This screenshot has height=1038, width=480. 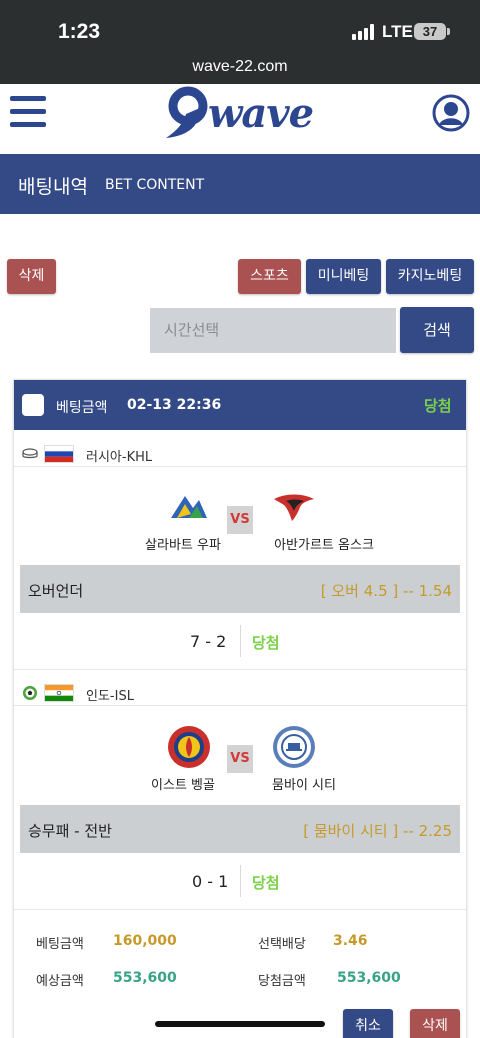 I want to click on bet-date: 02-13 22:36, so click(x=174, y=405).